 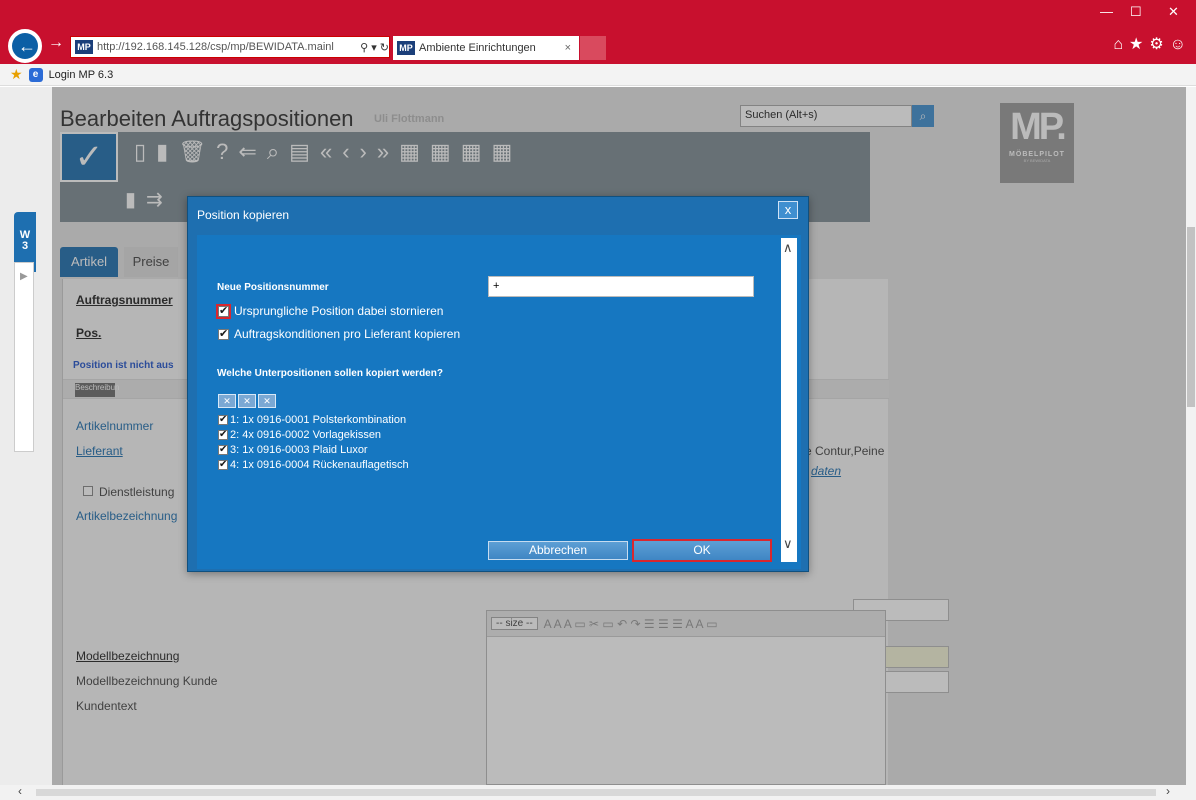 What do you see at coordinates (243, 215) in the screenshot?
I see `dialog-title: Position kopieren` at bounding box center [243, 215].